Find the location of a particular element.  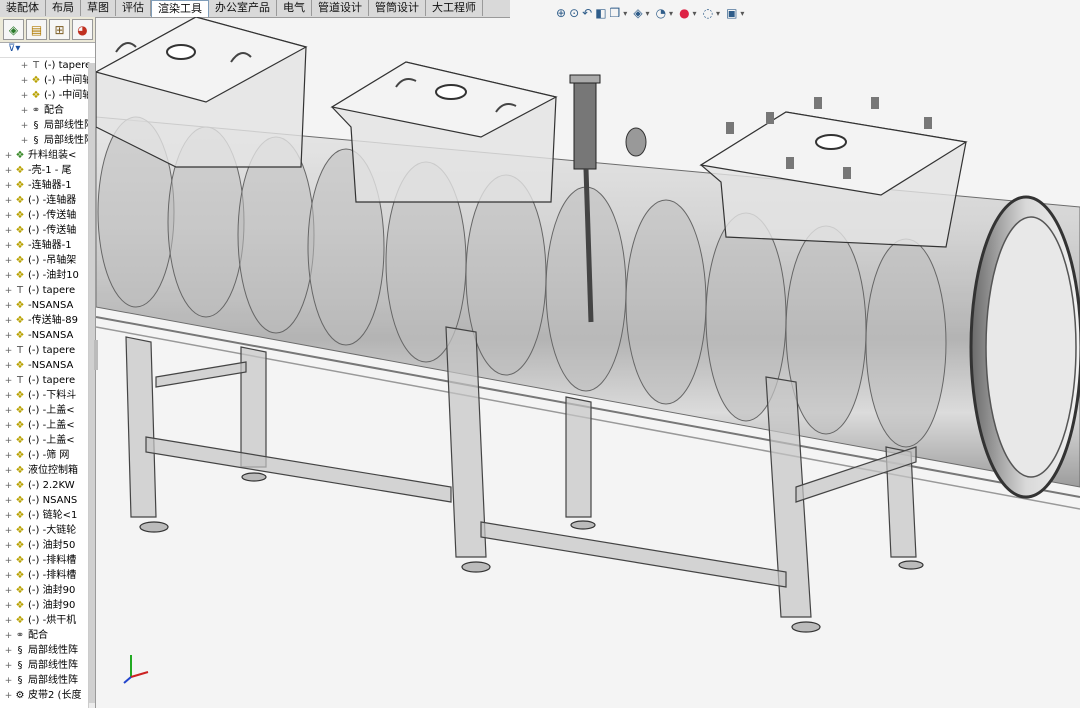

tab-7: 管道设计 is located at coordinates (340, 8).